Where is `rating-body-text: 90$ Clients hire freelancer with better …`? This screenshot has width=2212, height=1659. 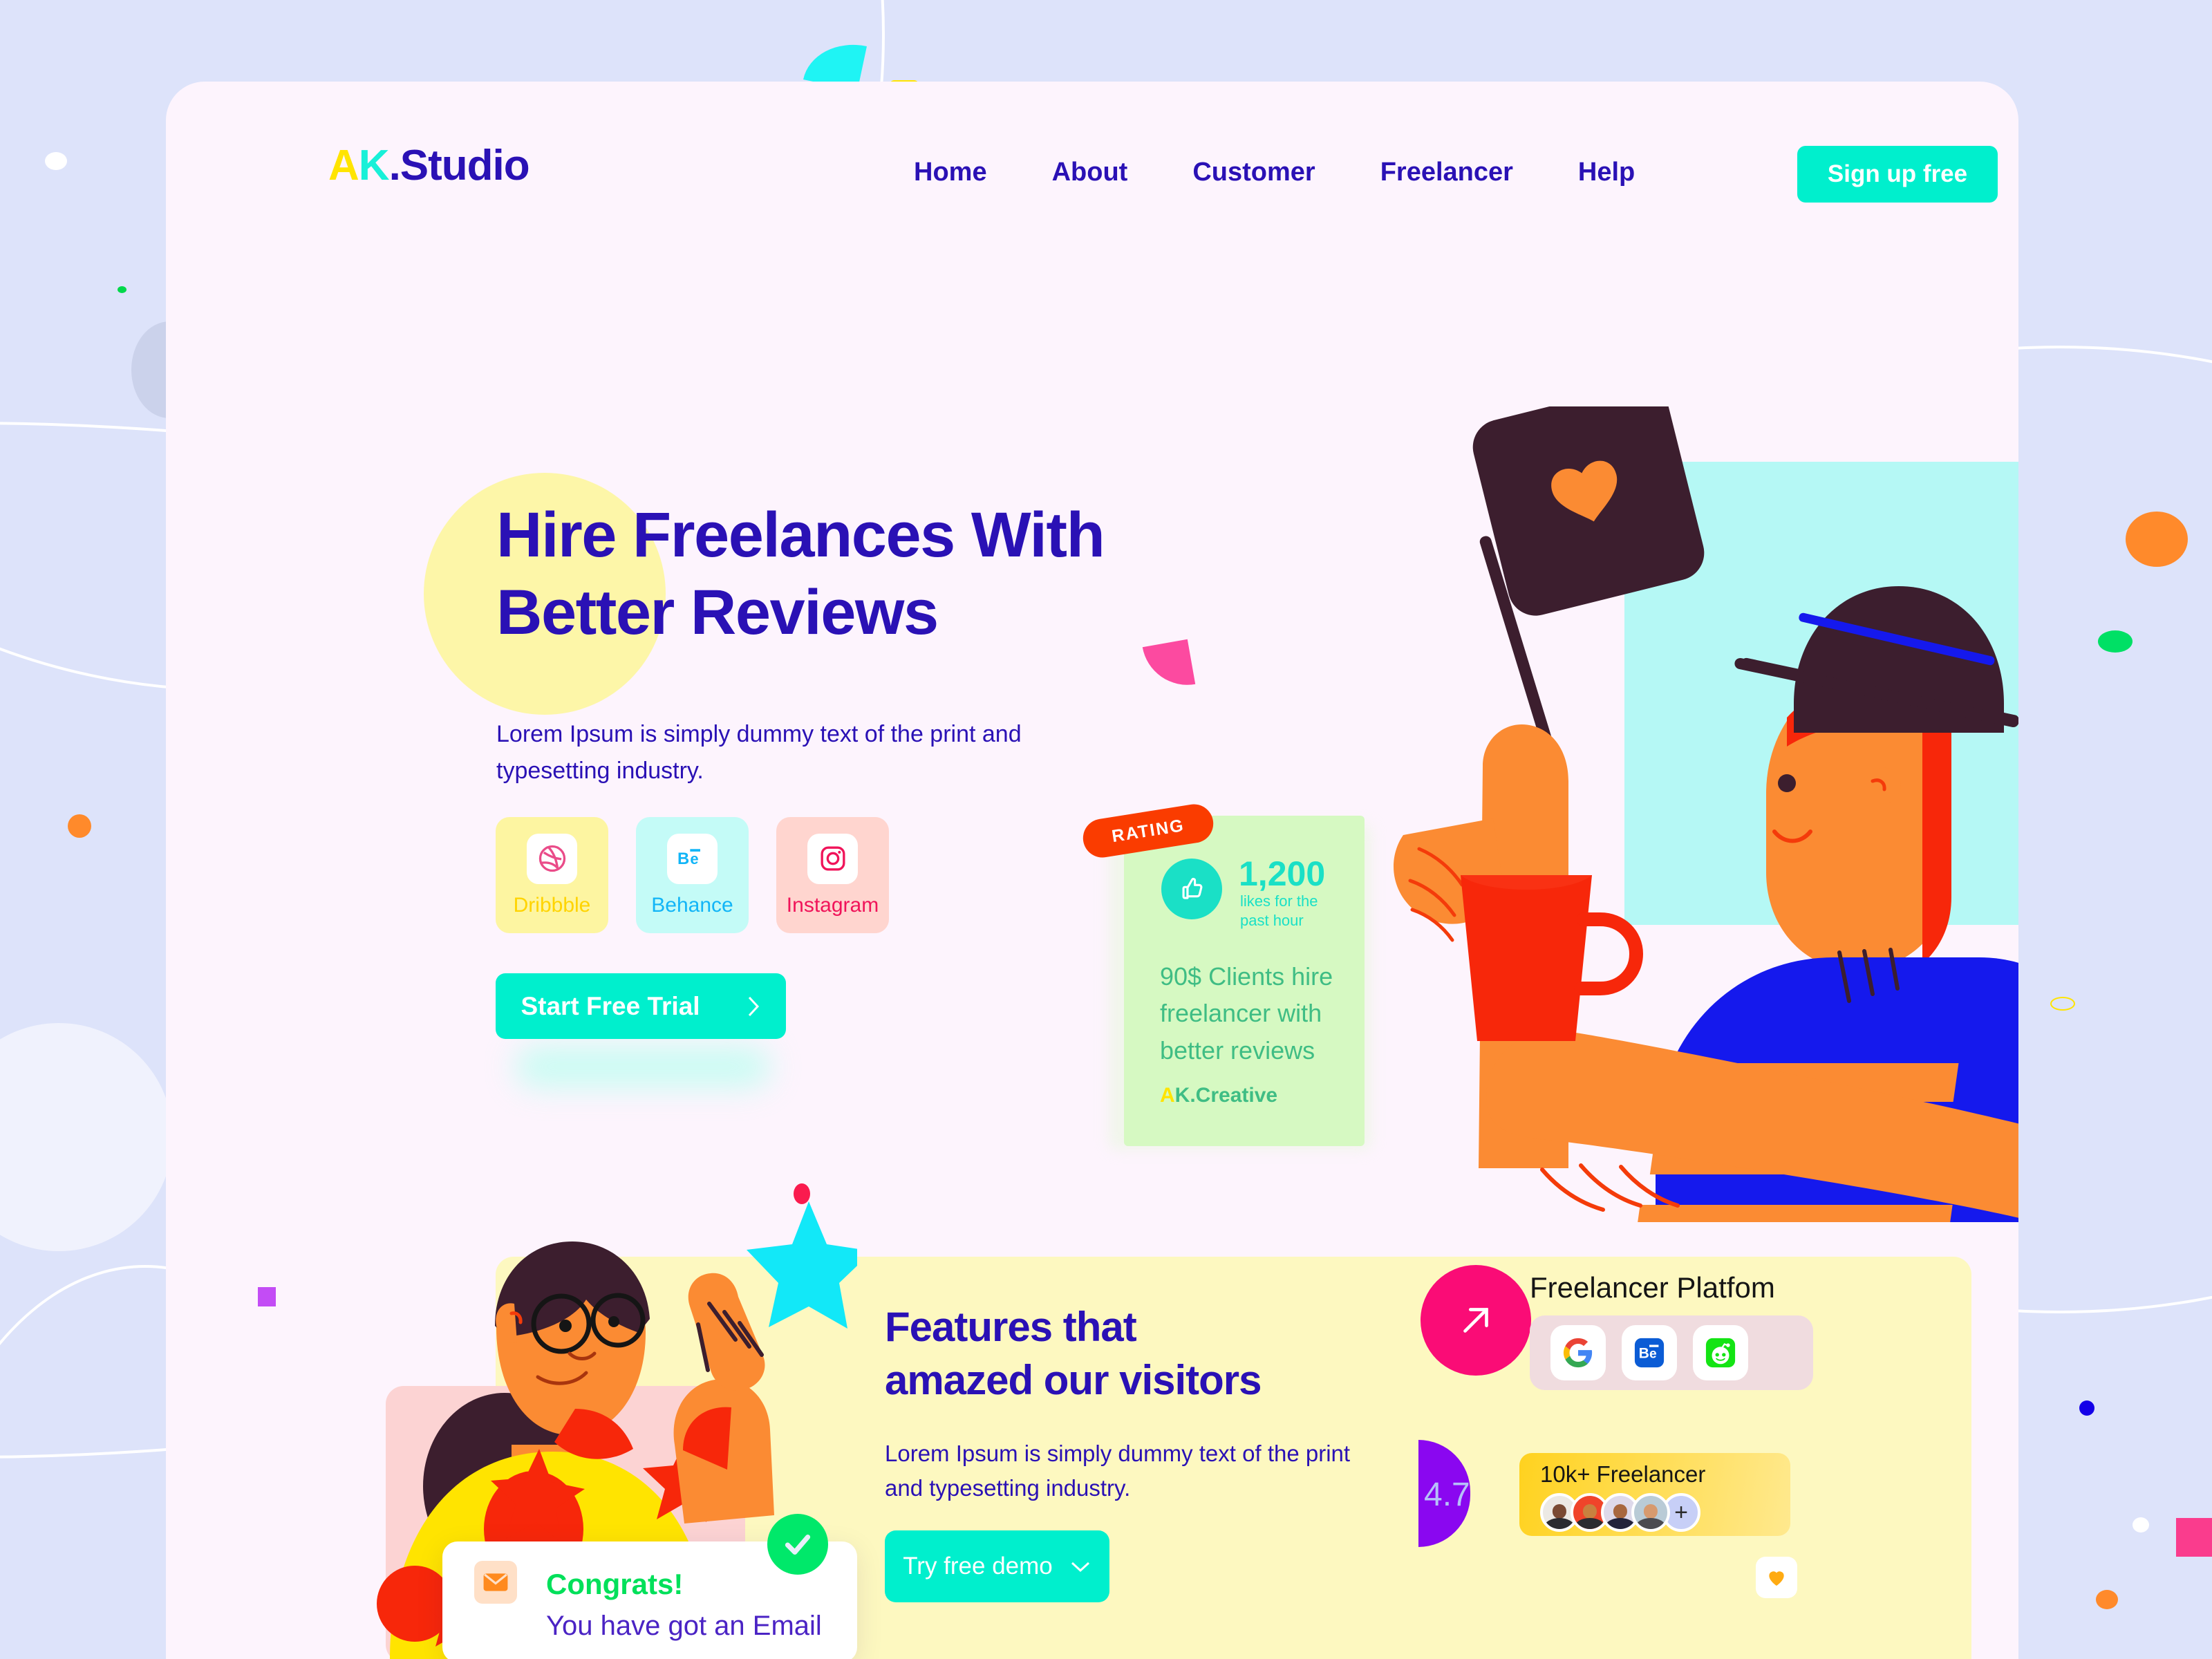
rating-body-text: 90$ Clients hire freelancer with better … is located at coordinates (1246, 1013).